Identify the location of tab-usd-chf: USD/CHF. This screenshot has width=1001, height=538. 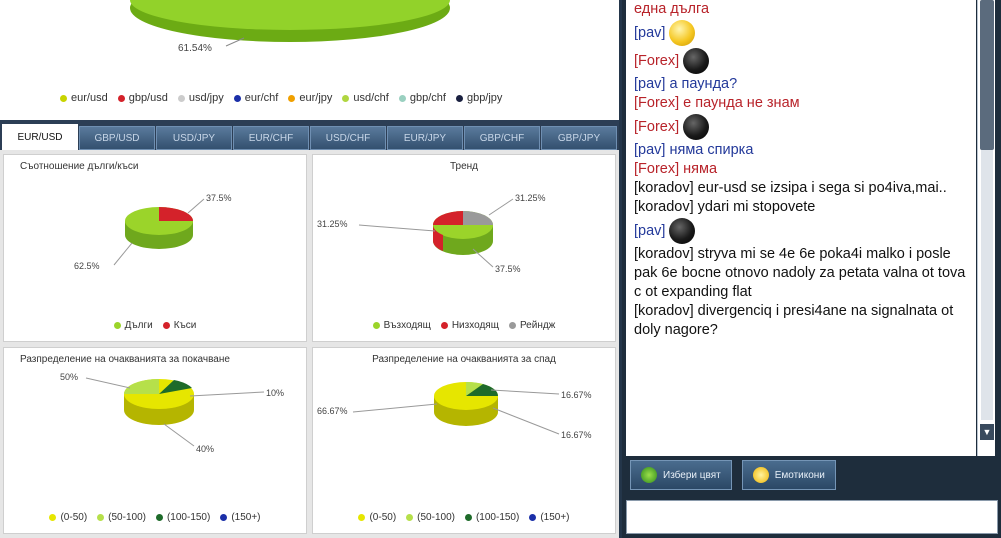
(348, 138).